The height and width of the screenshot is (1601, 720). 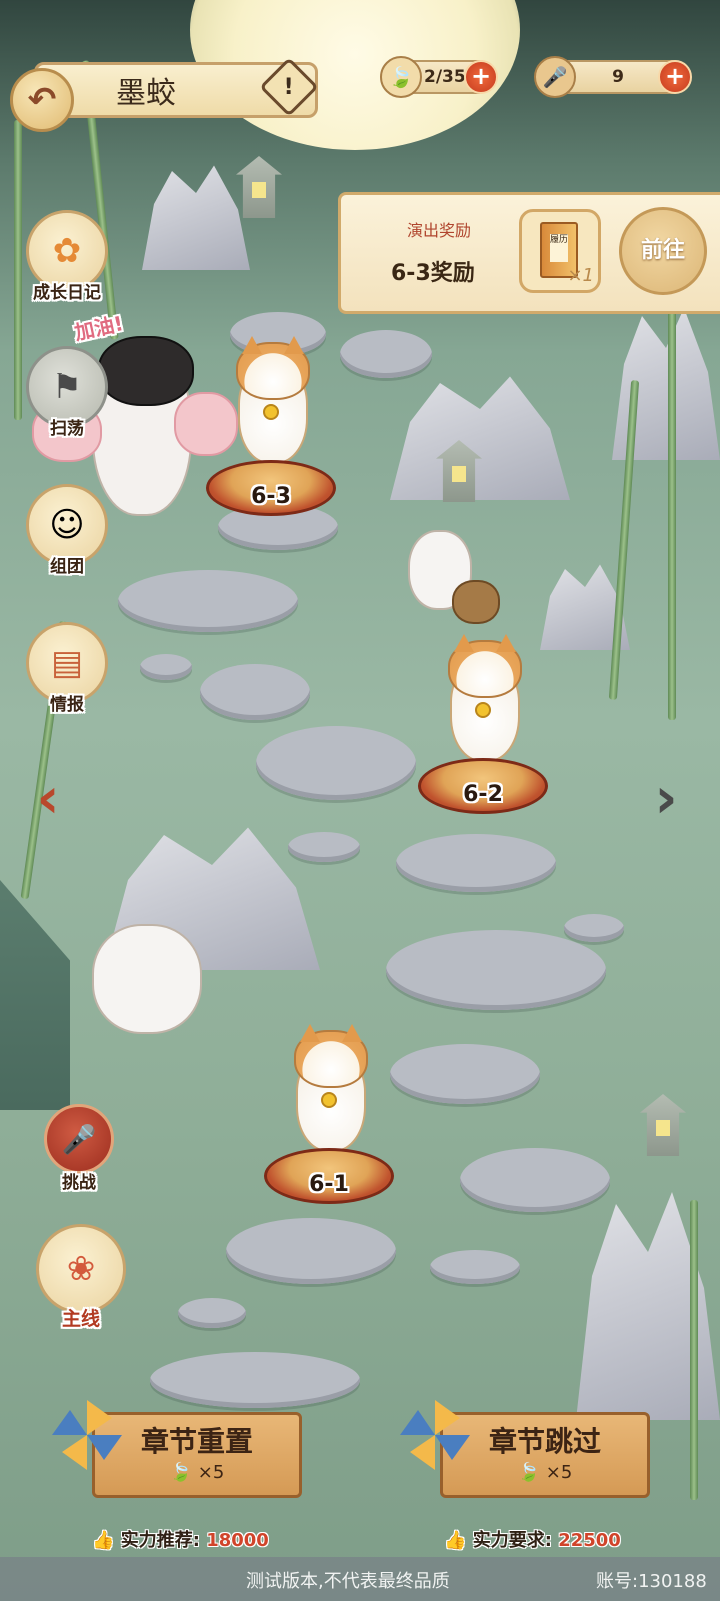 What do you see at coordinates (675, 77) in the screenshot?
I see `add-microphone-button: +` at bounding box center [675, 77].